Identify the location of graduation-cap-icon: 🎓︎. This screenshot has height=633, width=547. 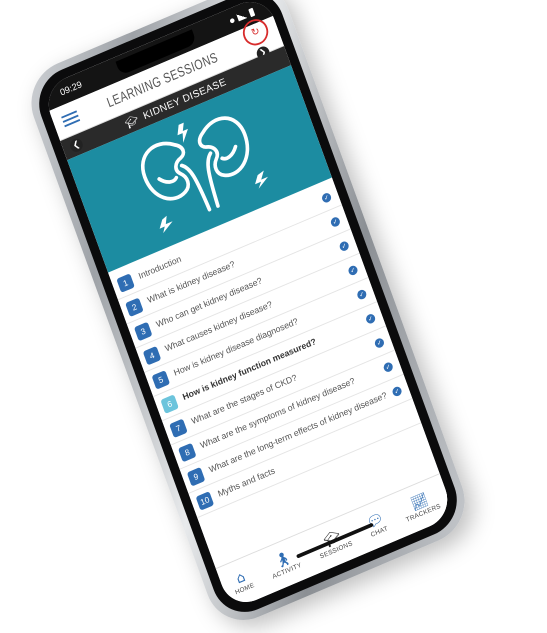
(132, 121).